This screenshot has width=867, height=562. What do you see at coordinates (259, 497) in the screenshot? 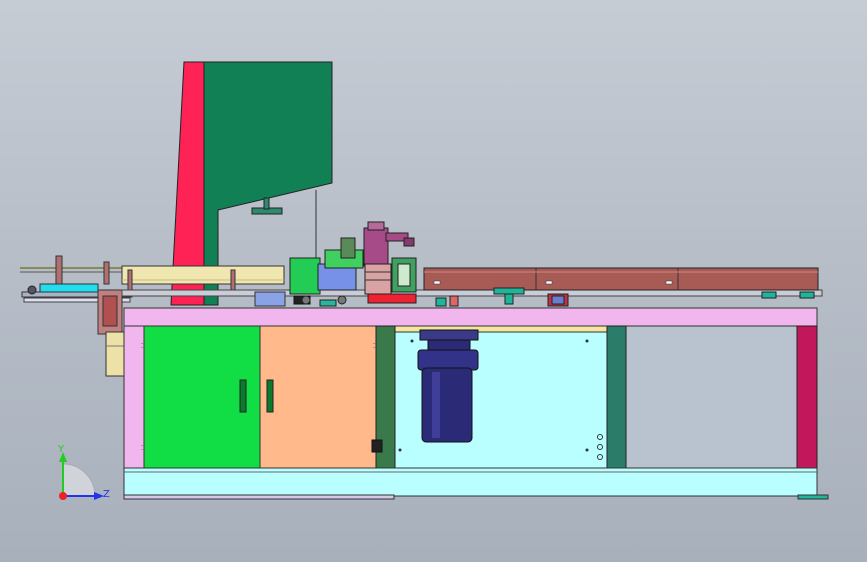
I see `frame-foot-left` at bounding box center [259, 497].